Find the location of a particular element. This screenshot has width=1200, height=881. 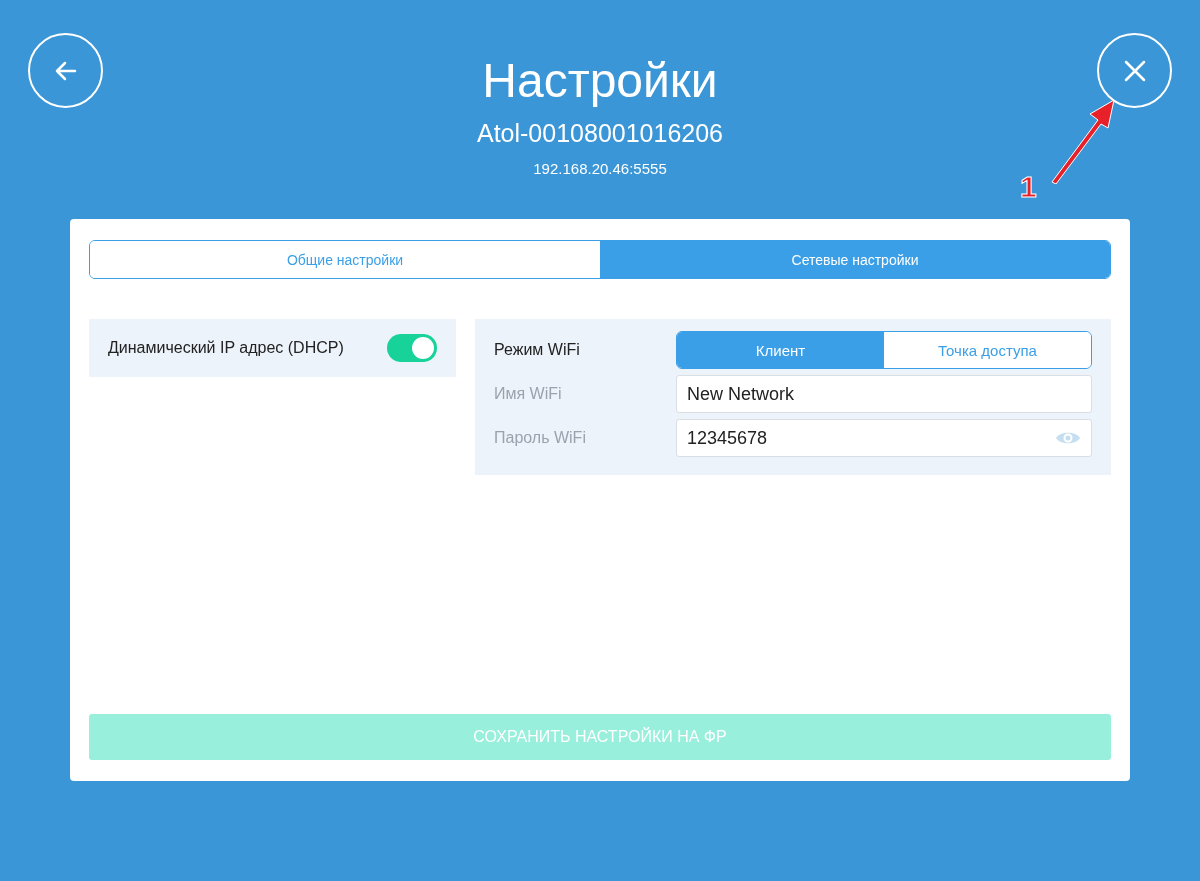

password-field: 12345678 is located at coordinates (884, 438).